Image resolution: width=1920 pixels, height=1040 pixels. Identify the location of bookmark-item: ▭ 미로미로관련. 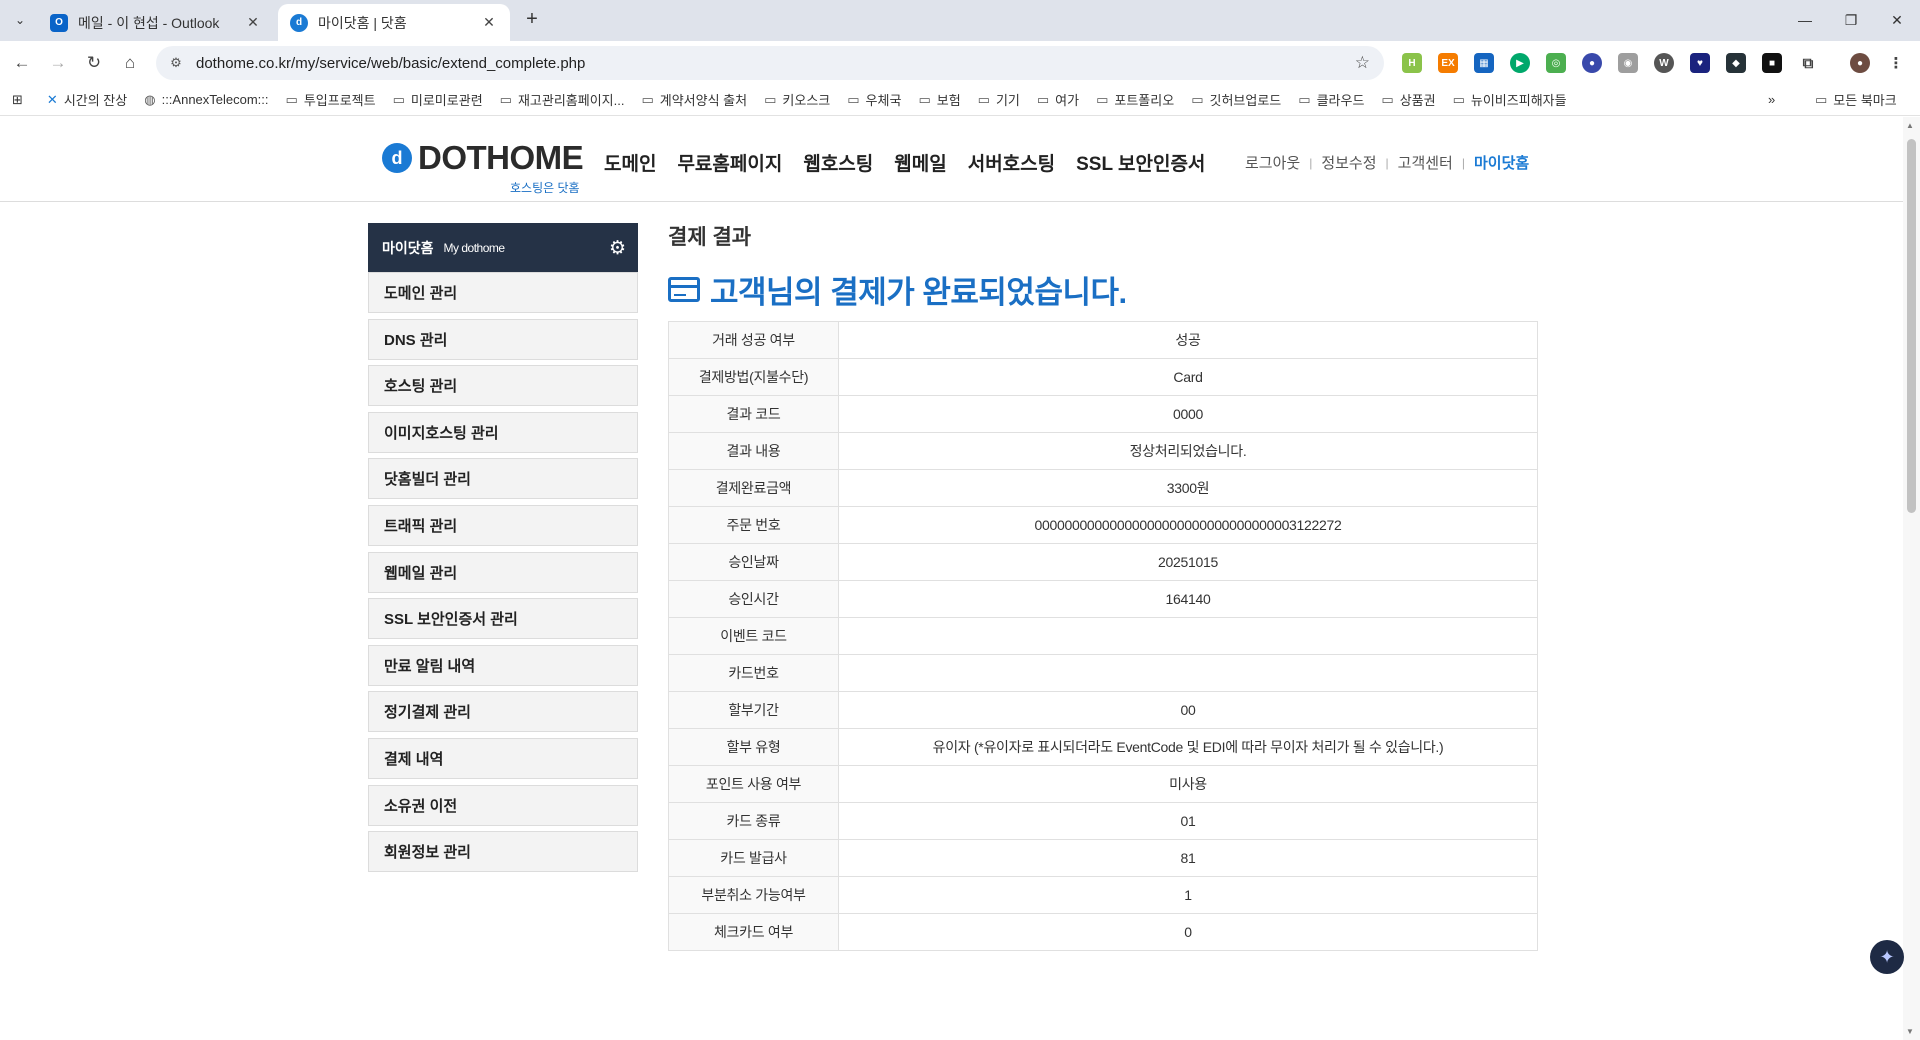
(438, 99).